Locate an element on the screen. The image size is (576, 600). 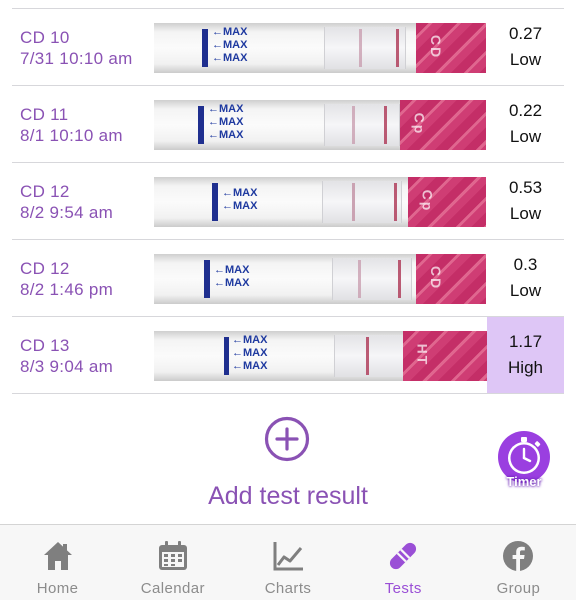
test-result: 0.27 Low is located at coordinates (525, 47).